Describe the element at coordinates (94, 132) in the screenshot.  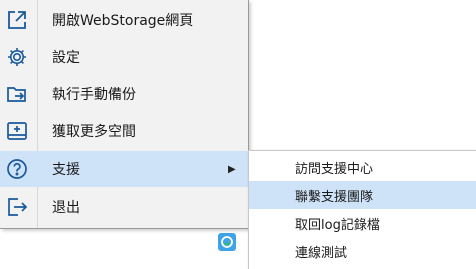
I see `menu-item-label: 獲取更多空間` at that location.